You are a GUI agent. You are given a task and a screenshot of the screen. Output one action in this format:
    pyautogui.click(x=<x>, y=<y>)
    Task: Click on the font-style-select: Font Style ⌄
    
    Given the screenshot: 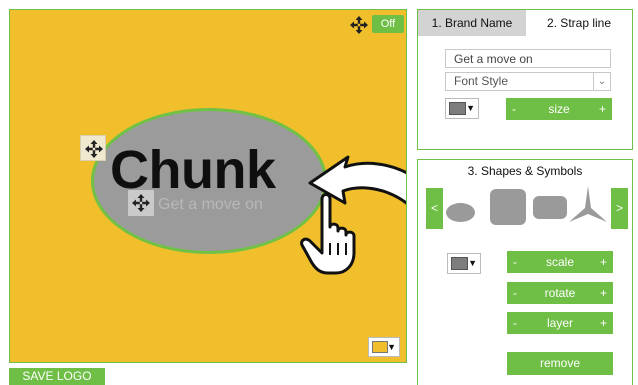 What is the action you would take?
    pyautogui.click(x=528, y=81)
    